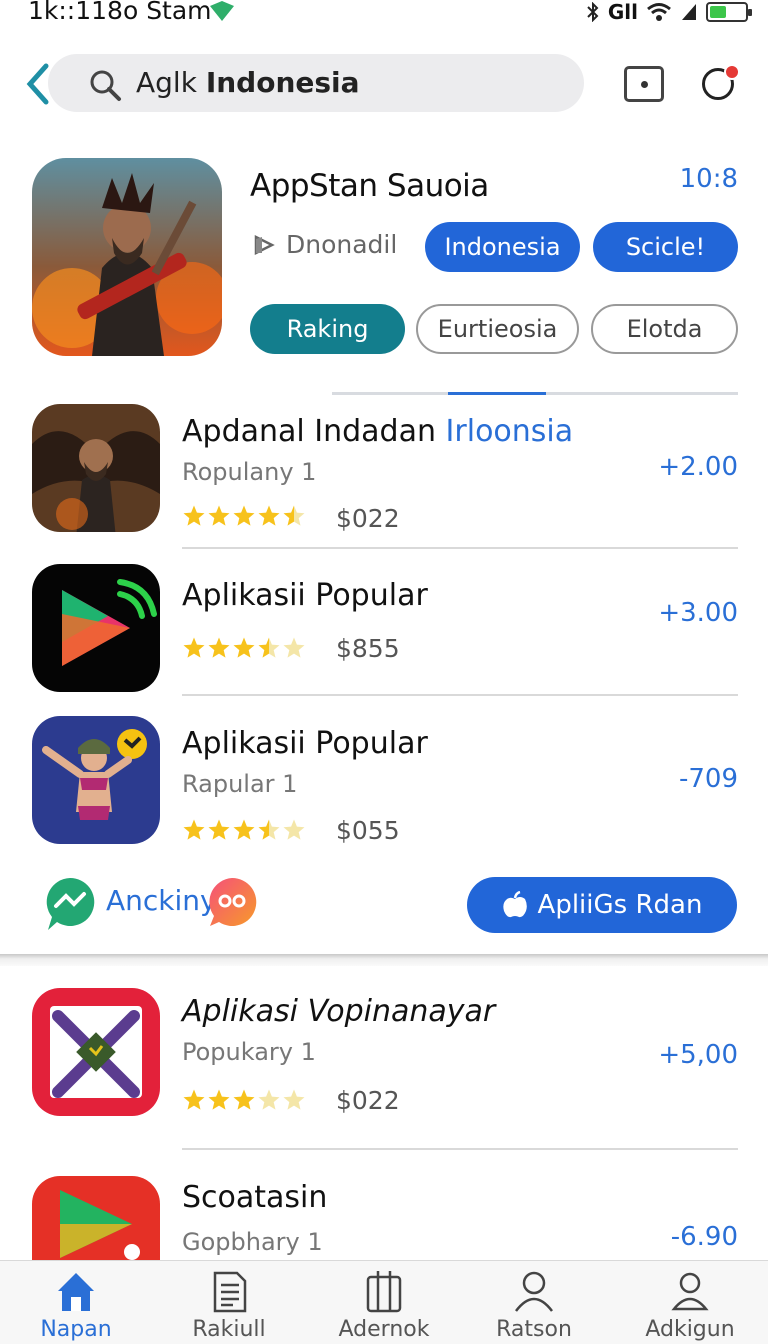 The height and width of the screenshot is (1344, 768). Describe the element at coordinates (384, 960) in the screenshot. I see `section-separator` at that location.